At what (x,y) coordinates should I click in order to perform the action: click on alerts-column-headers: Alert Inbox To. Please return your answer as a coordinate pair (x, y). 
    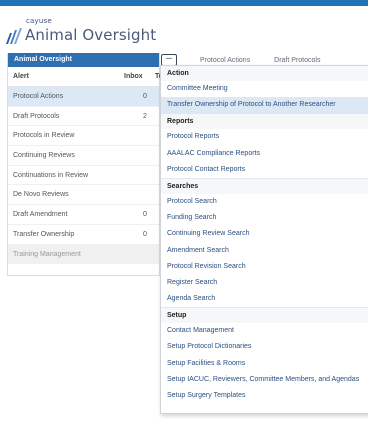
    Looking at the image, I should click on (85, 77).